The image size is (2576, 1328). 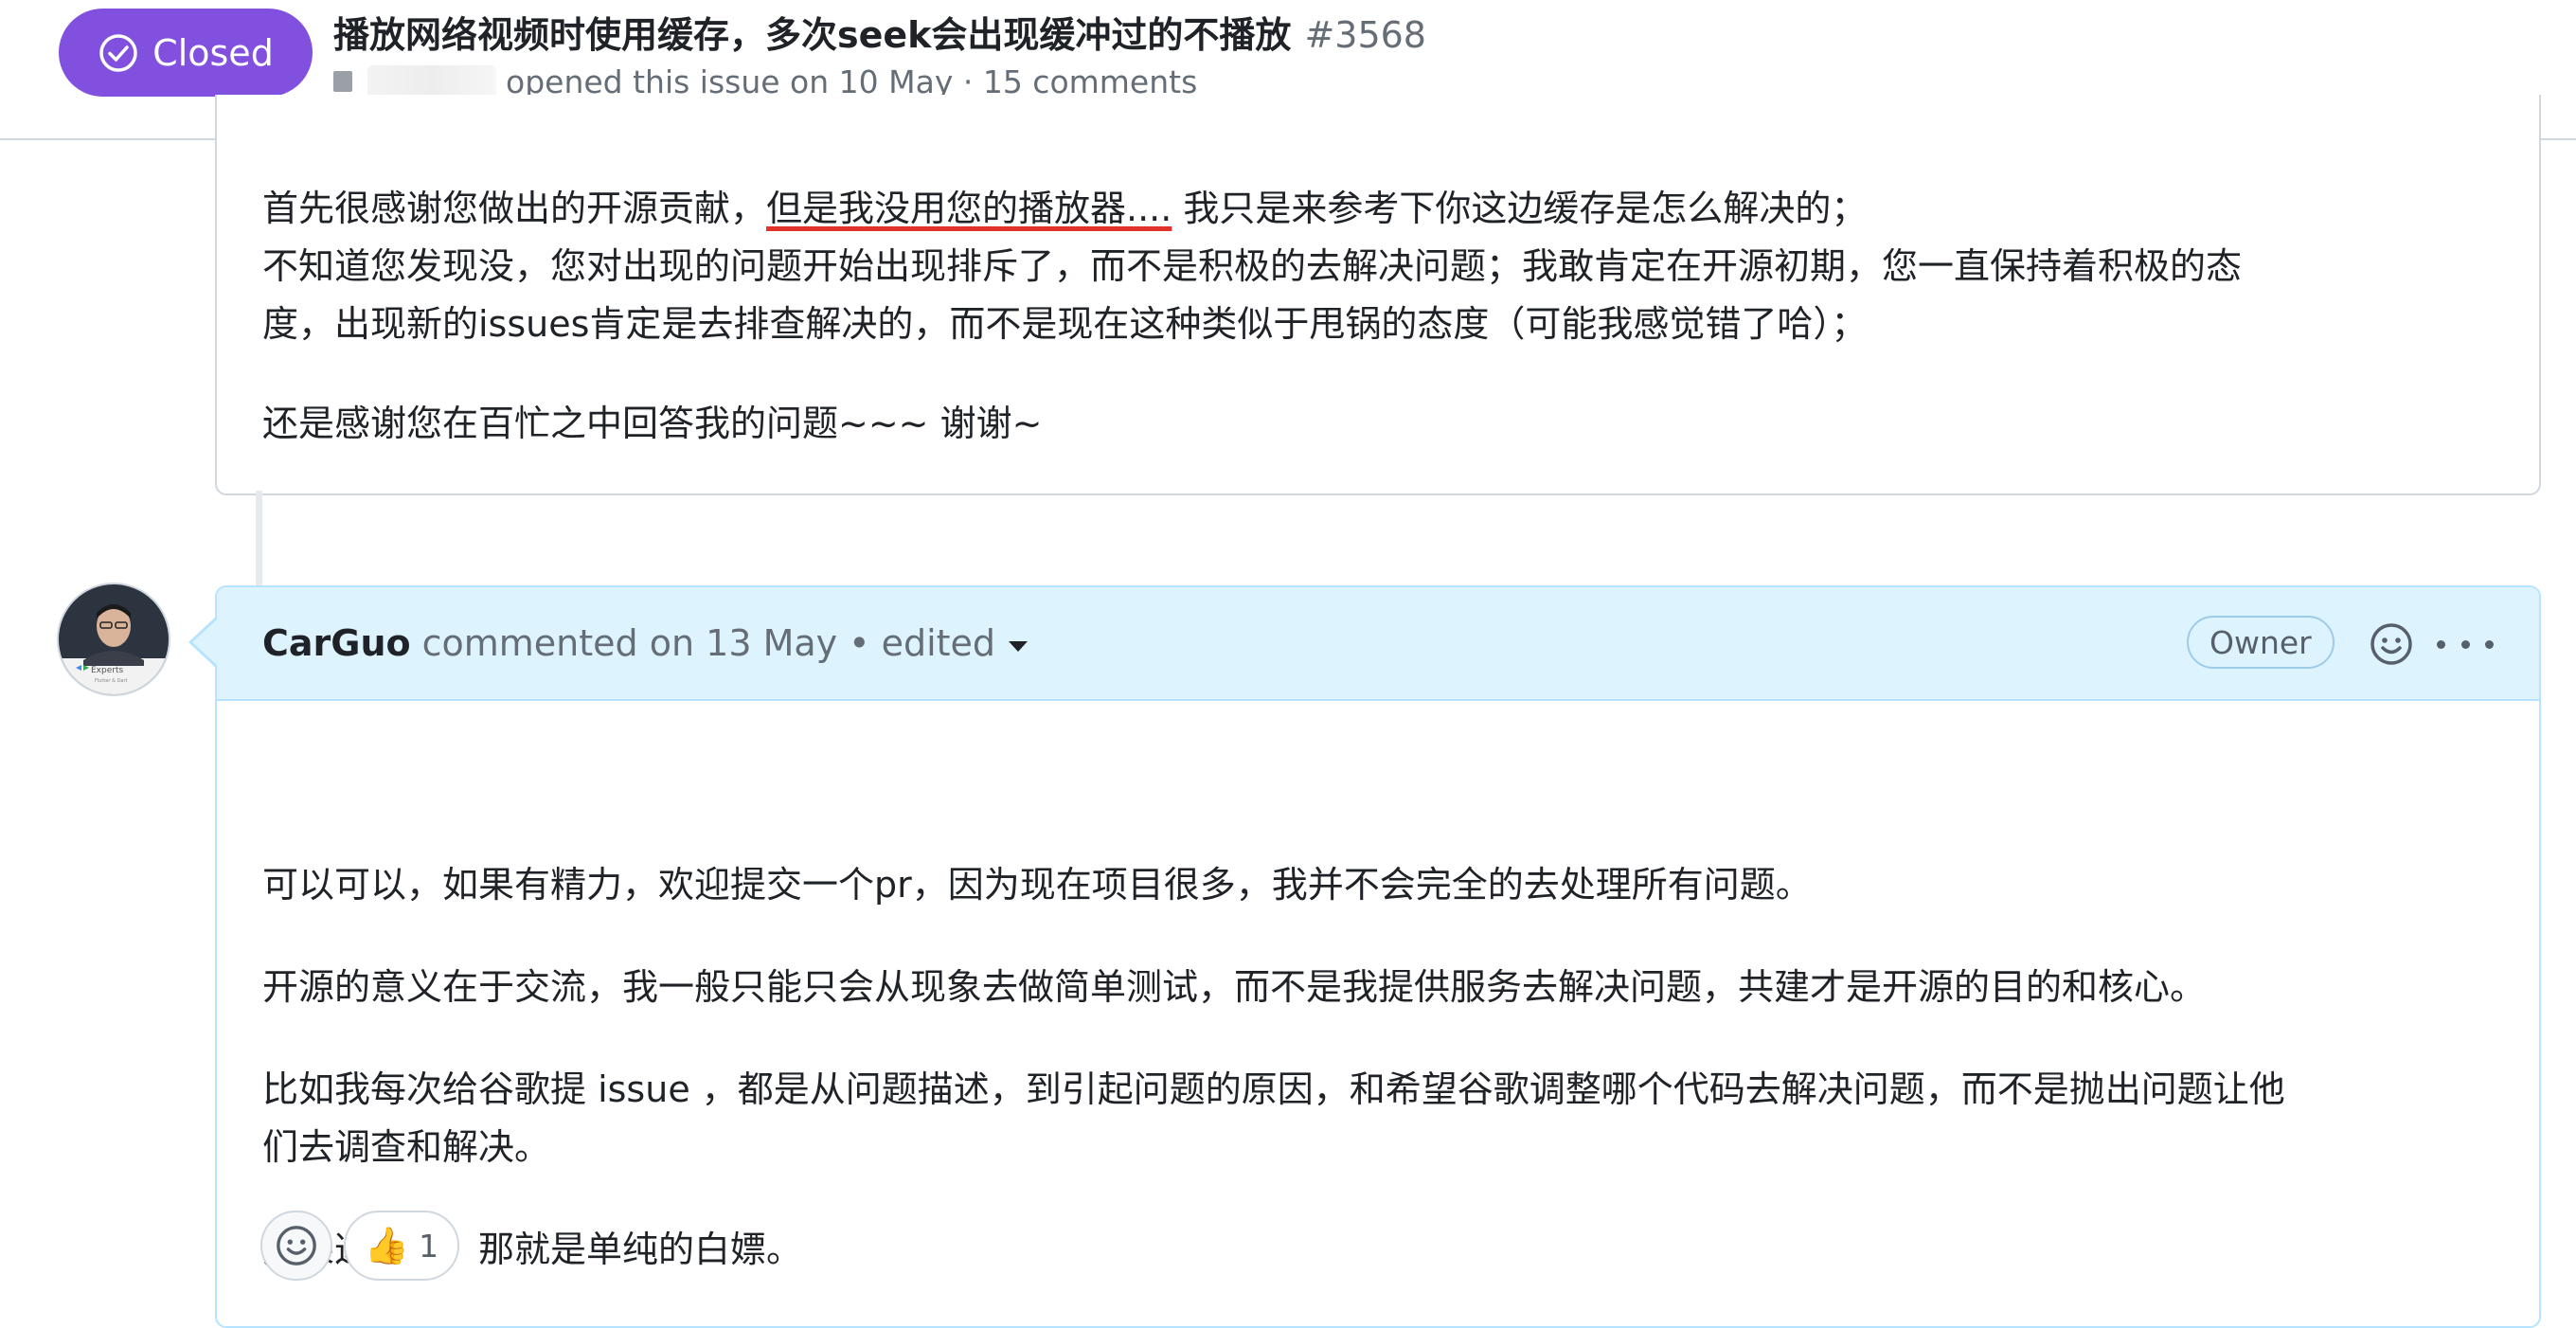 What do you see at coordinates (431, 82) in the screenshot?
I see `author-name-redacted` at bounding box center [431, 82].